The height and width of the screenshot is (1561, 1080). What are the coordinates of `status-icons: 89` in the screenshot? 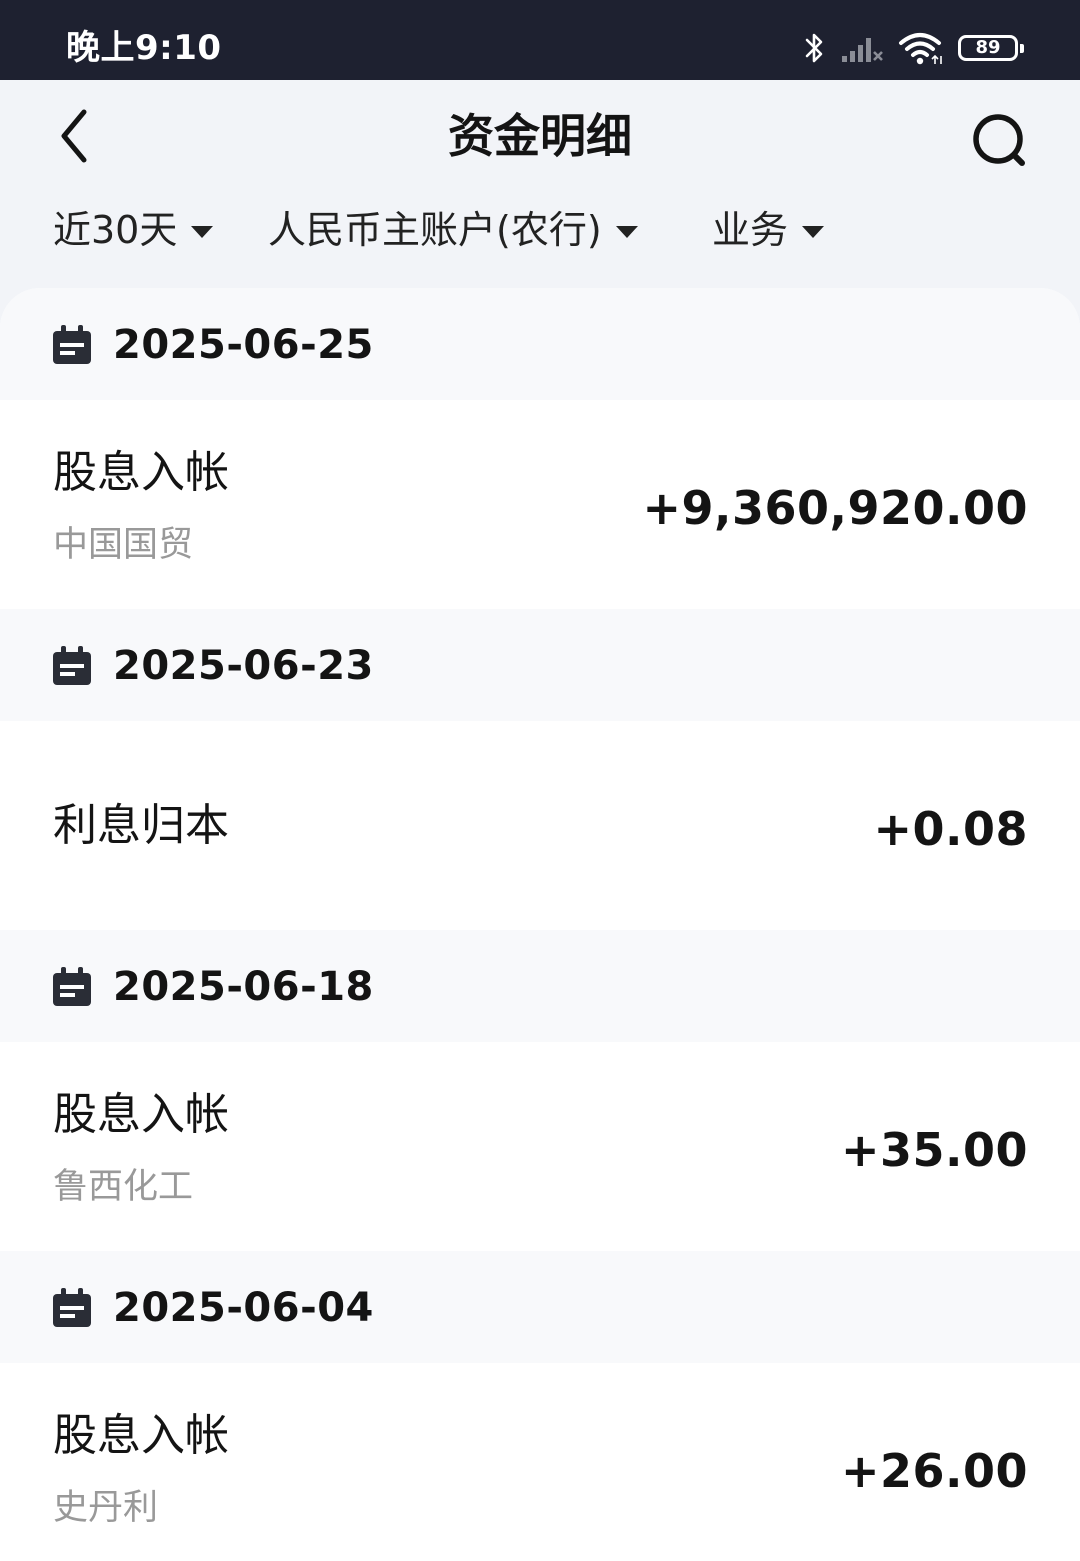 It's located at (913, 48).